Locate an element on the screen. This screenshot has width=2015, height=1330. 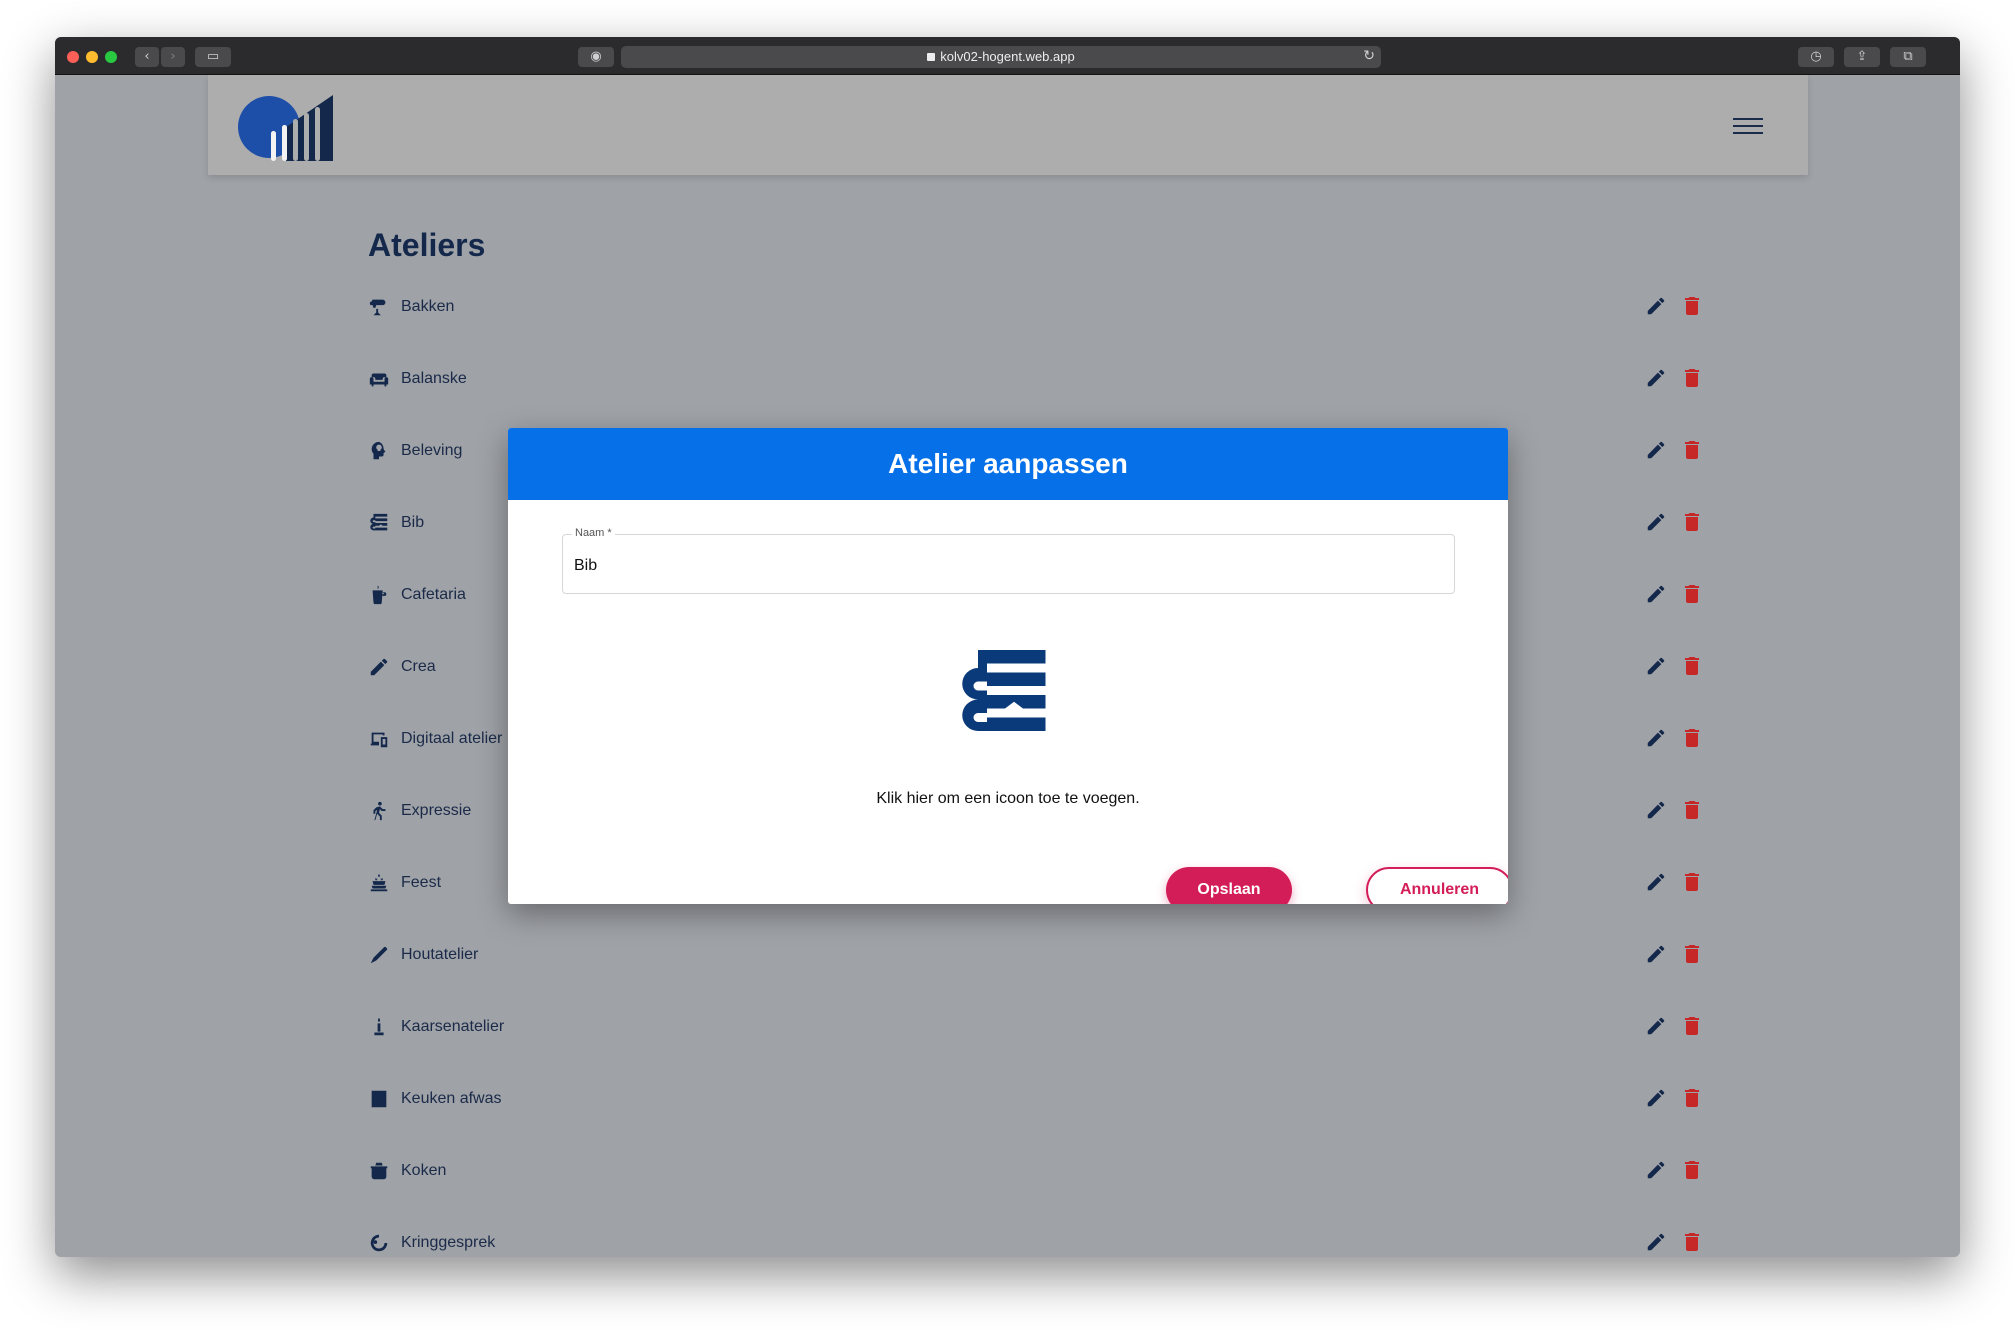
atelier-row: Houtatelier is located at coordinates (1038, 955).